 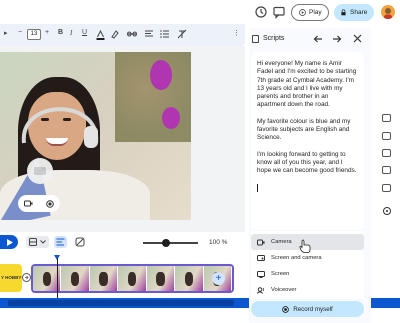 I want to click on top-bar: Play Share, so click(x=200, y=12).